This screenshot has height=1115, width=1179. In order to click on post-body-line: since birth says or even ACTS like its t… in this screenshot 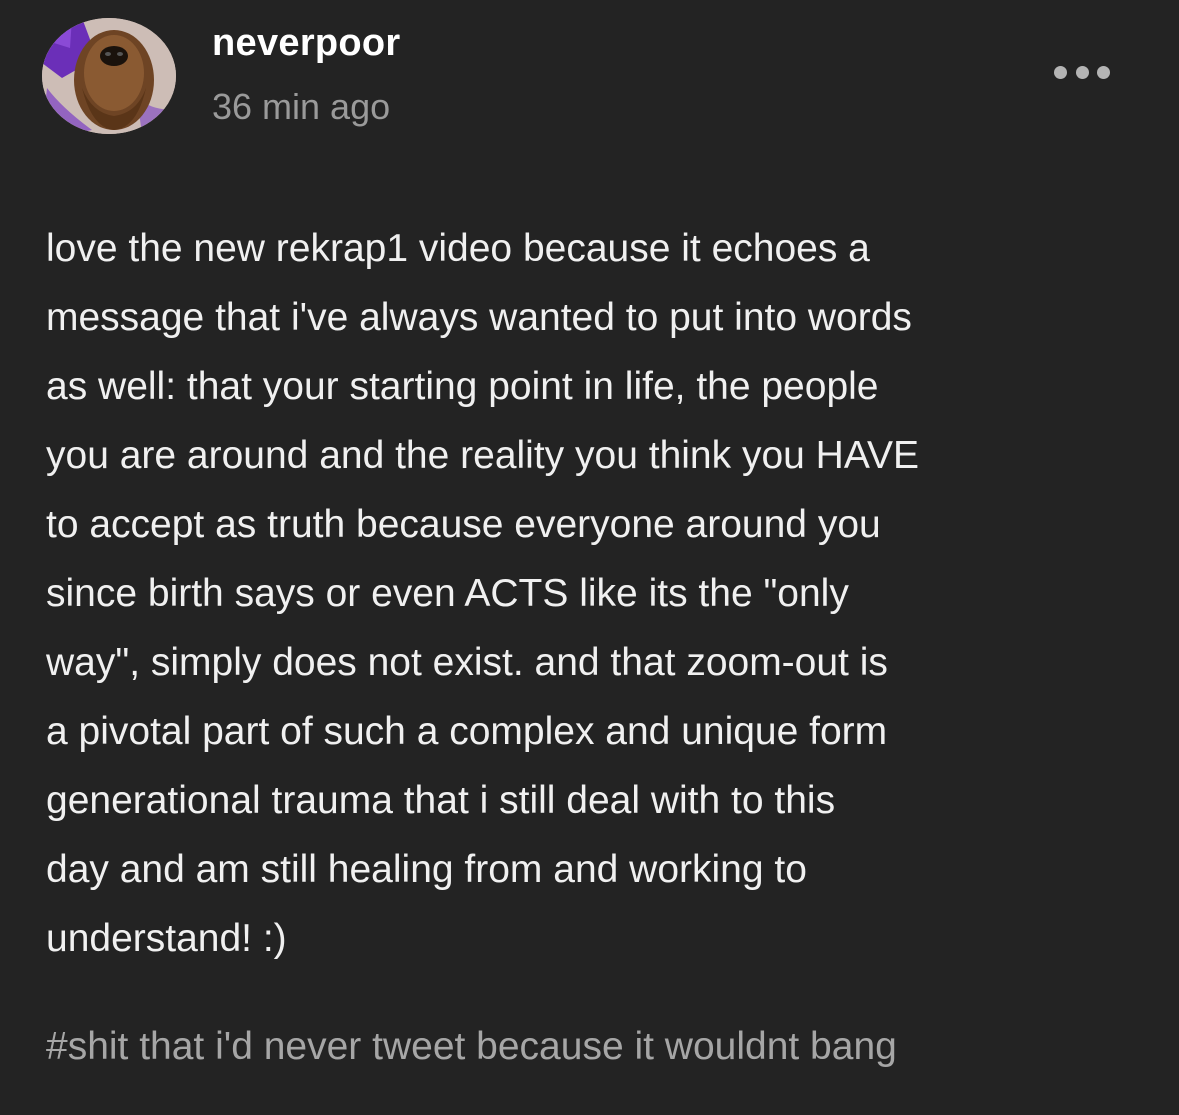, I will do `click(447, 593)`.